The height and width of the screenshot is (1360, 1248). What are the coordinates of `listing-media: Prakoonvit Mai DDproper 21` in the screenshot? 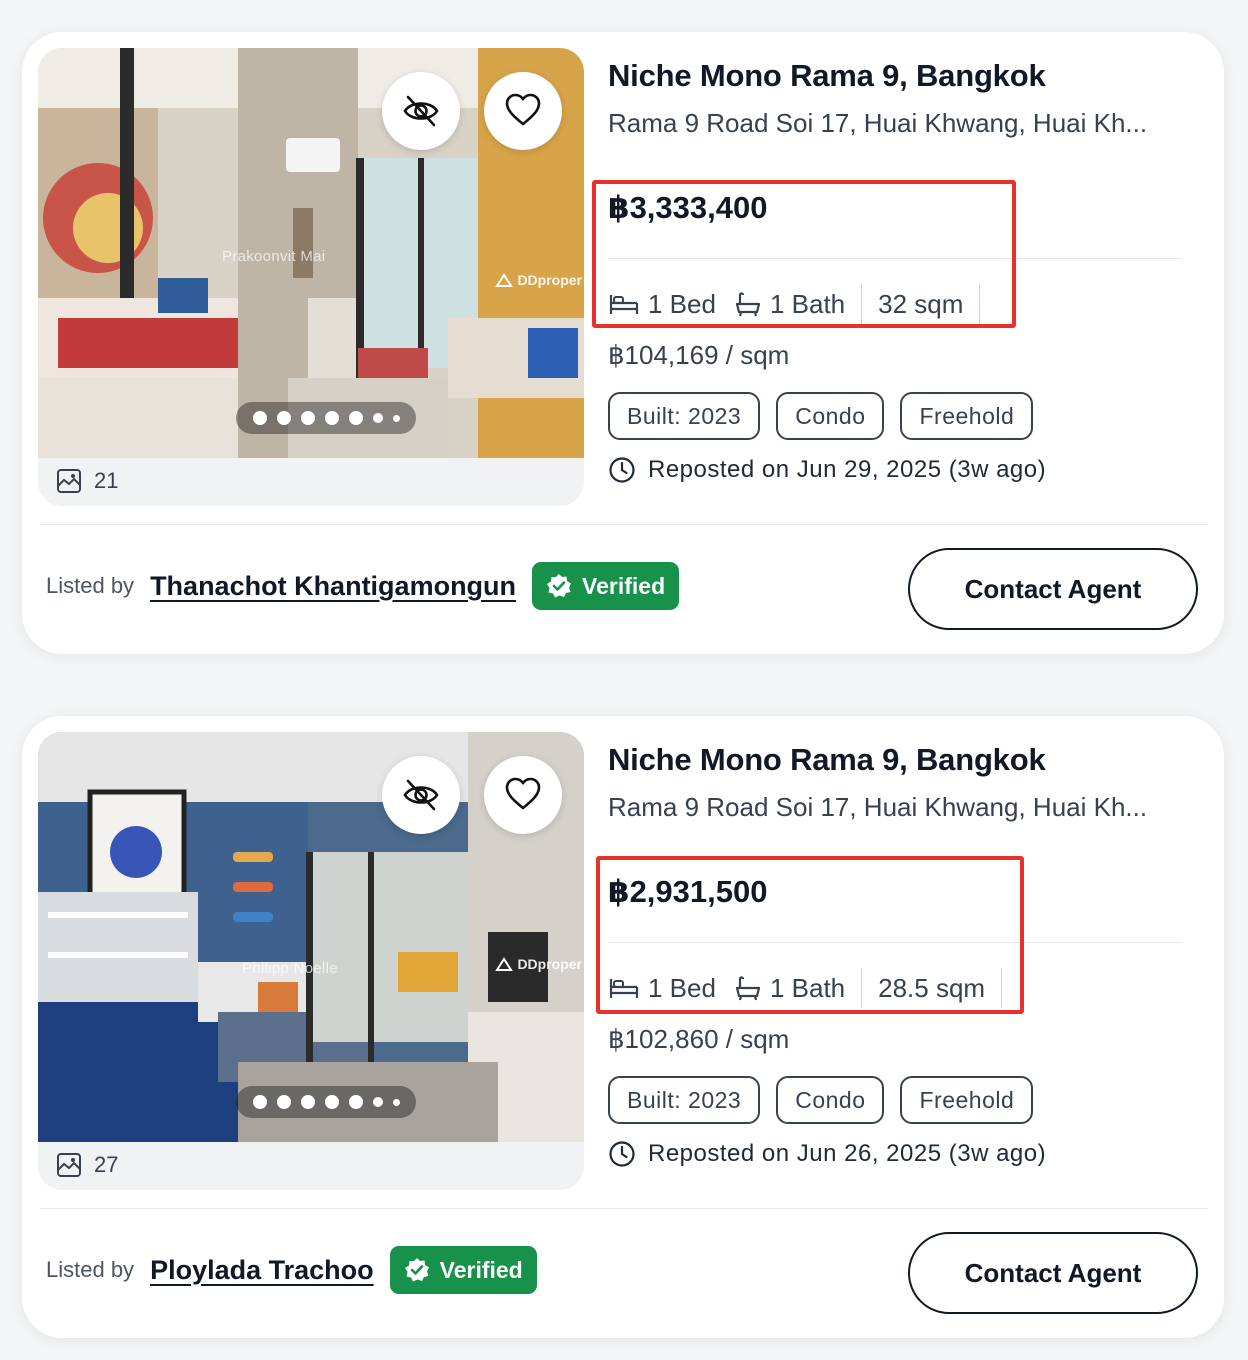 It's located at (311, 277).